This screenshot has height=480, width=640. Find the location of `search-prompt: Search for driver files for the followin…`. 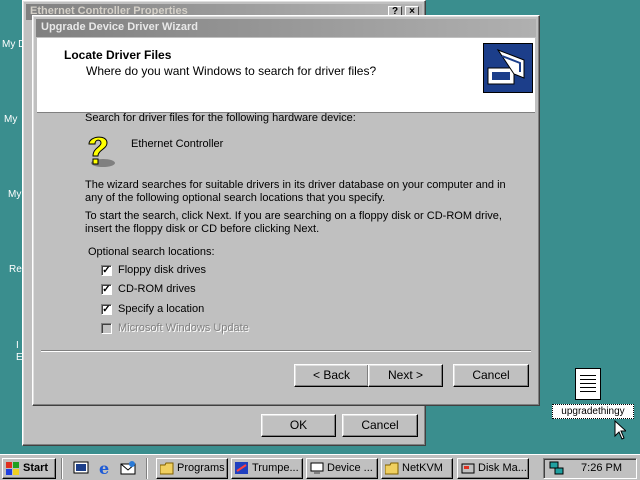

search-prompt: Search for driver files for the followin… is located at coordinates (220, 118).